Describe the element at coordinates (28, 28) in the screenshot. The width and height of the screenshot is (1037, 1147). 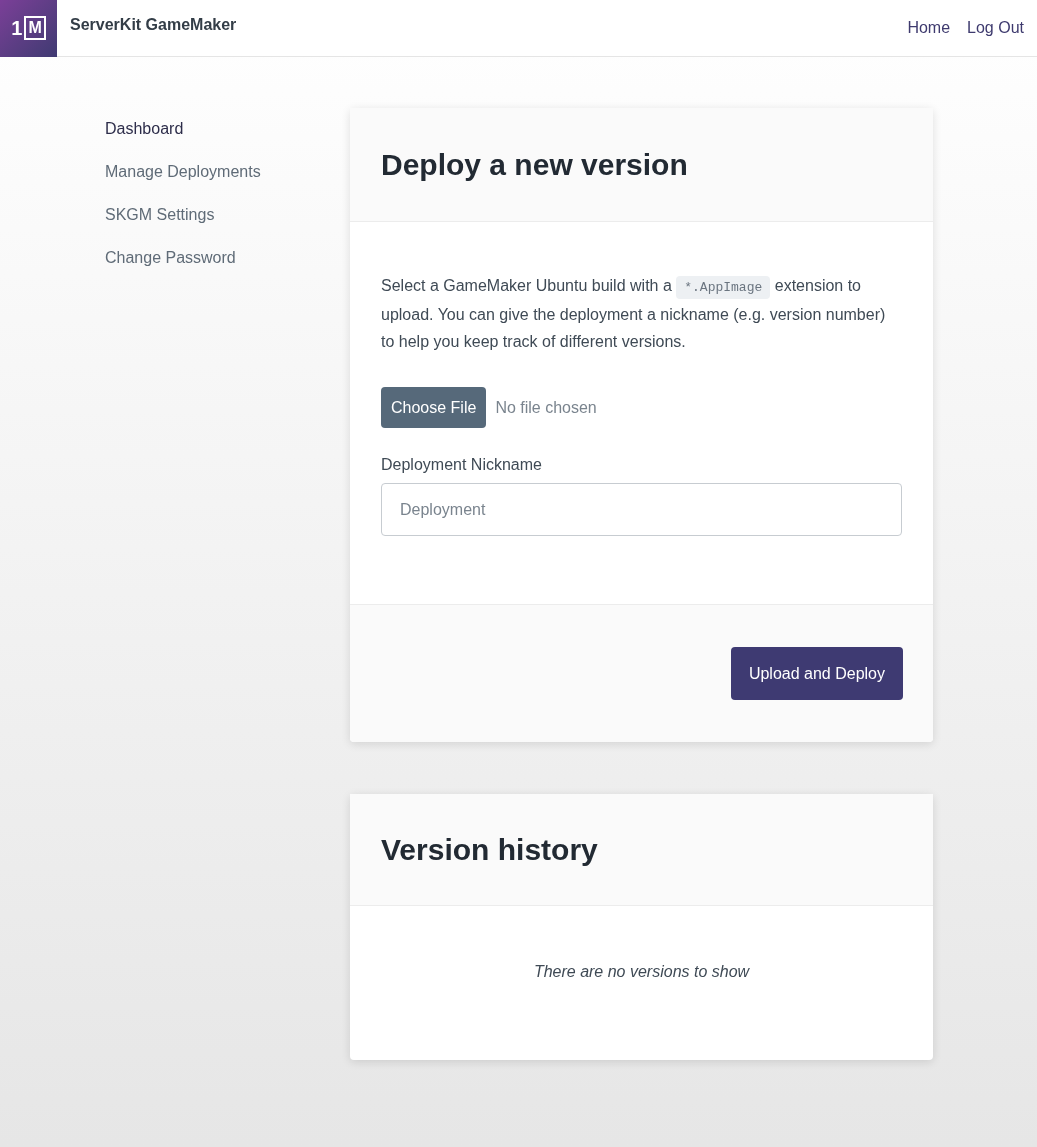
I see `logo: 1 M` at that location.